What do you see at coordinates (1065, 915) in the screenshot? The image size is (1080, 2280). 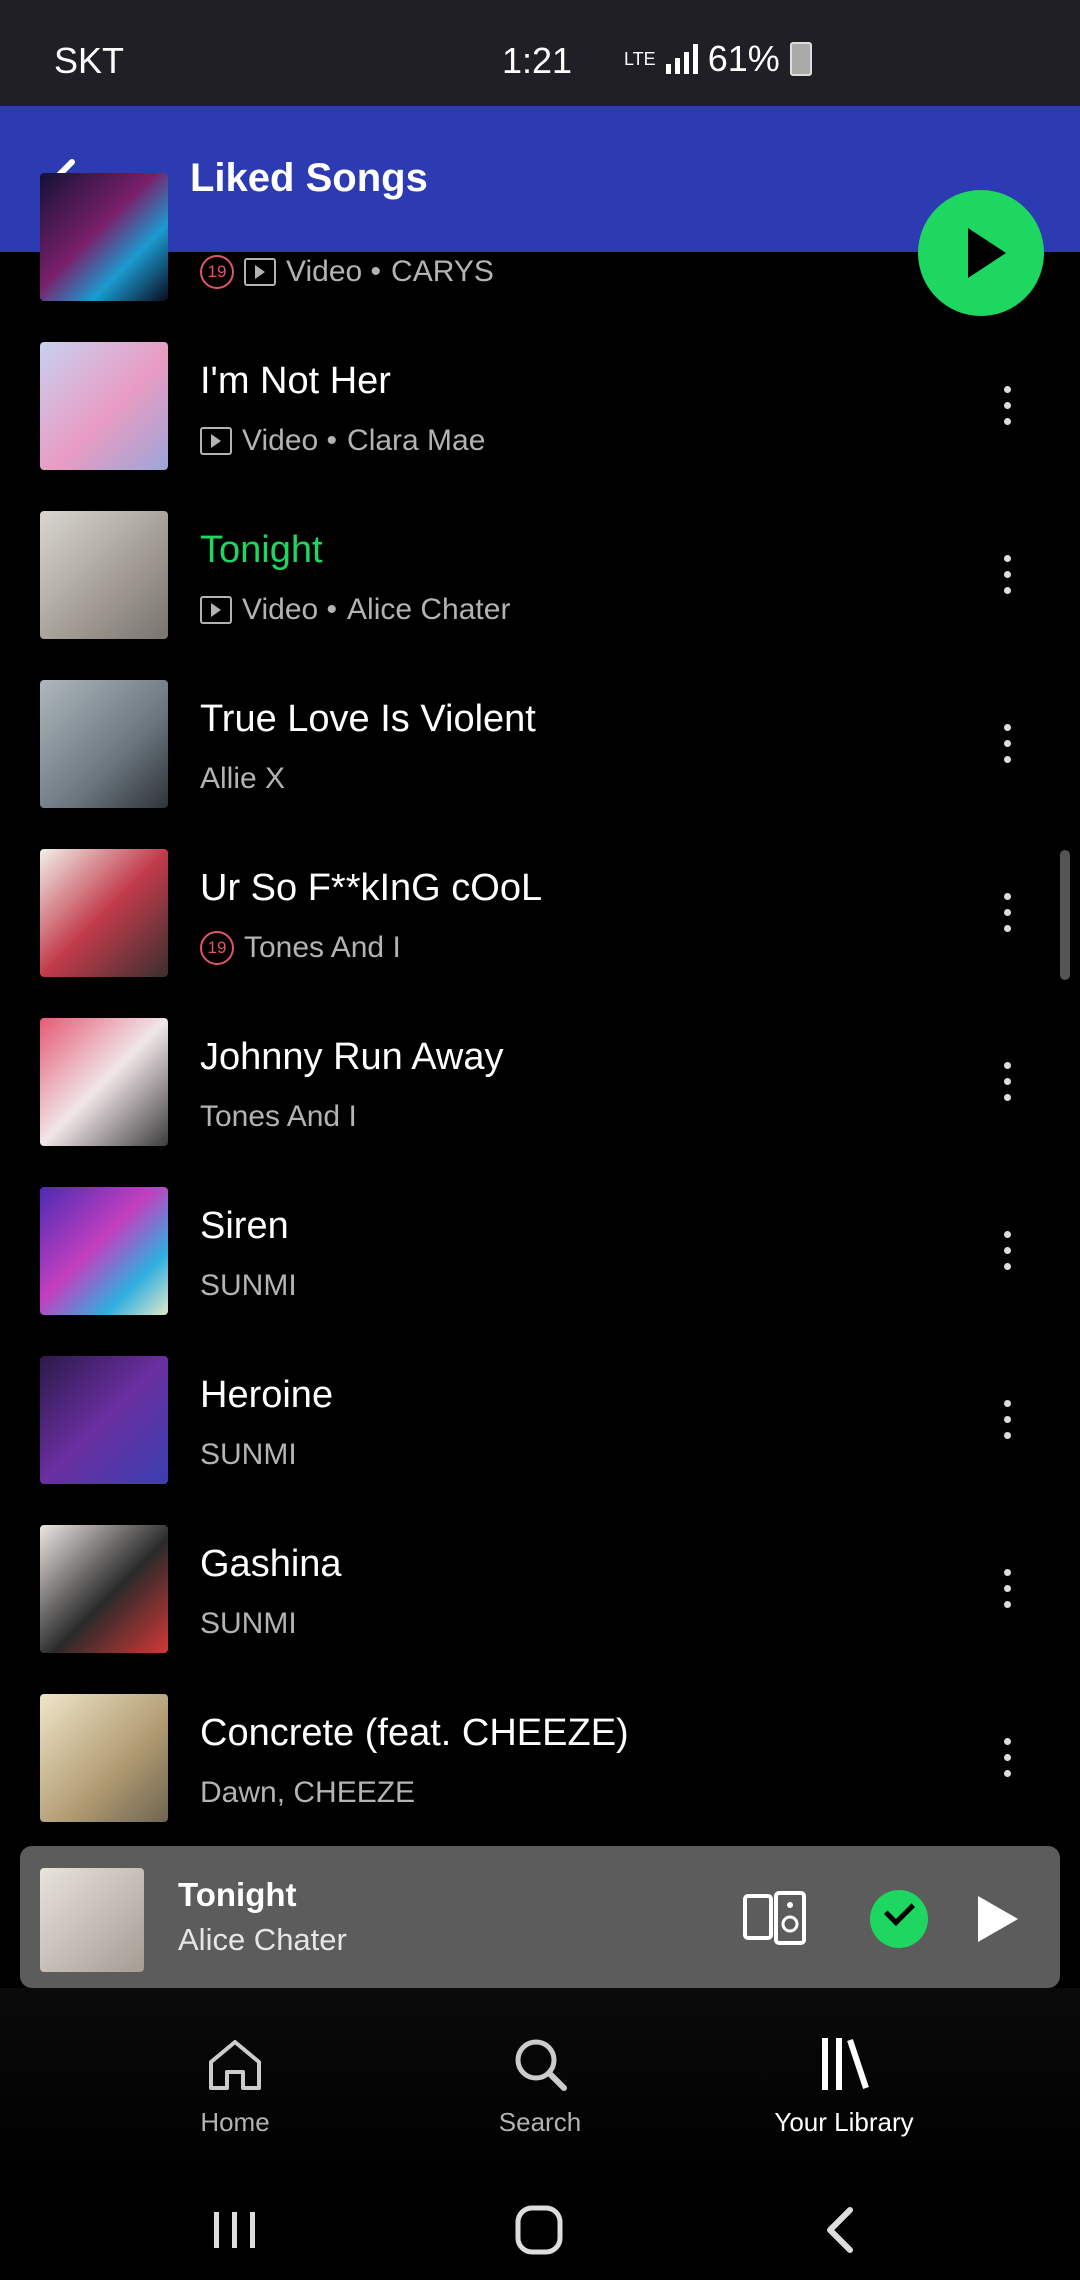 I see `scrollbar` at bounding box center [1065, 915].